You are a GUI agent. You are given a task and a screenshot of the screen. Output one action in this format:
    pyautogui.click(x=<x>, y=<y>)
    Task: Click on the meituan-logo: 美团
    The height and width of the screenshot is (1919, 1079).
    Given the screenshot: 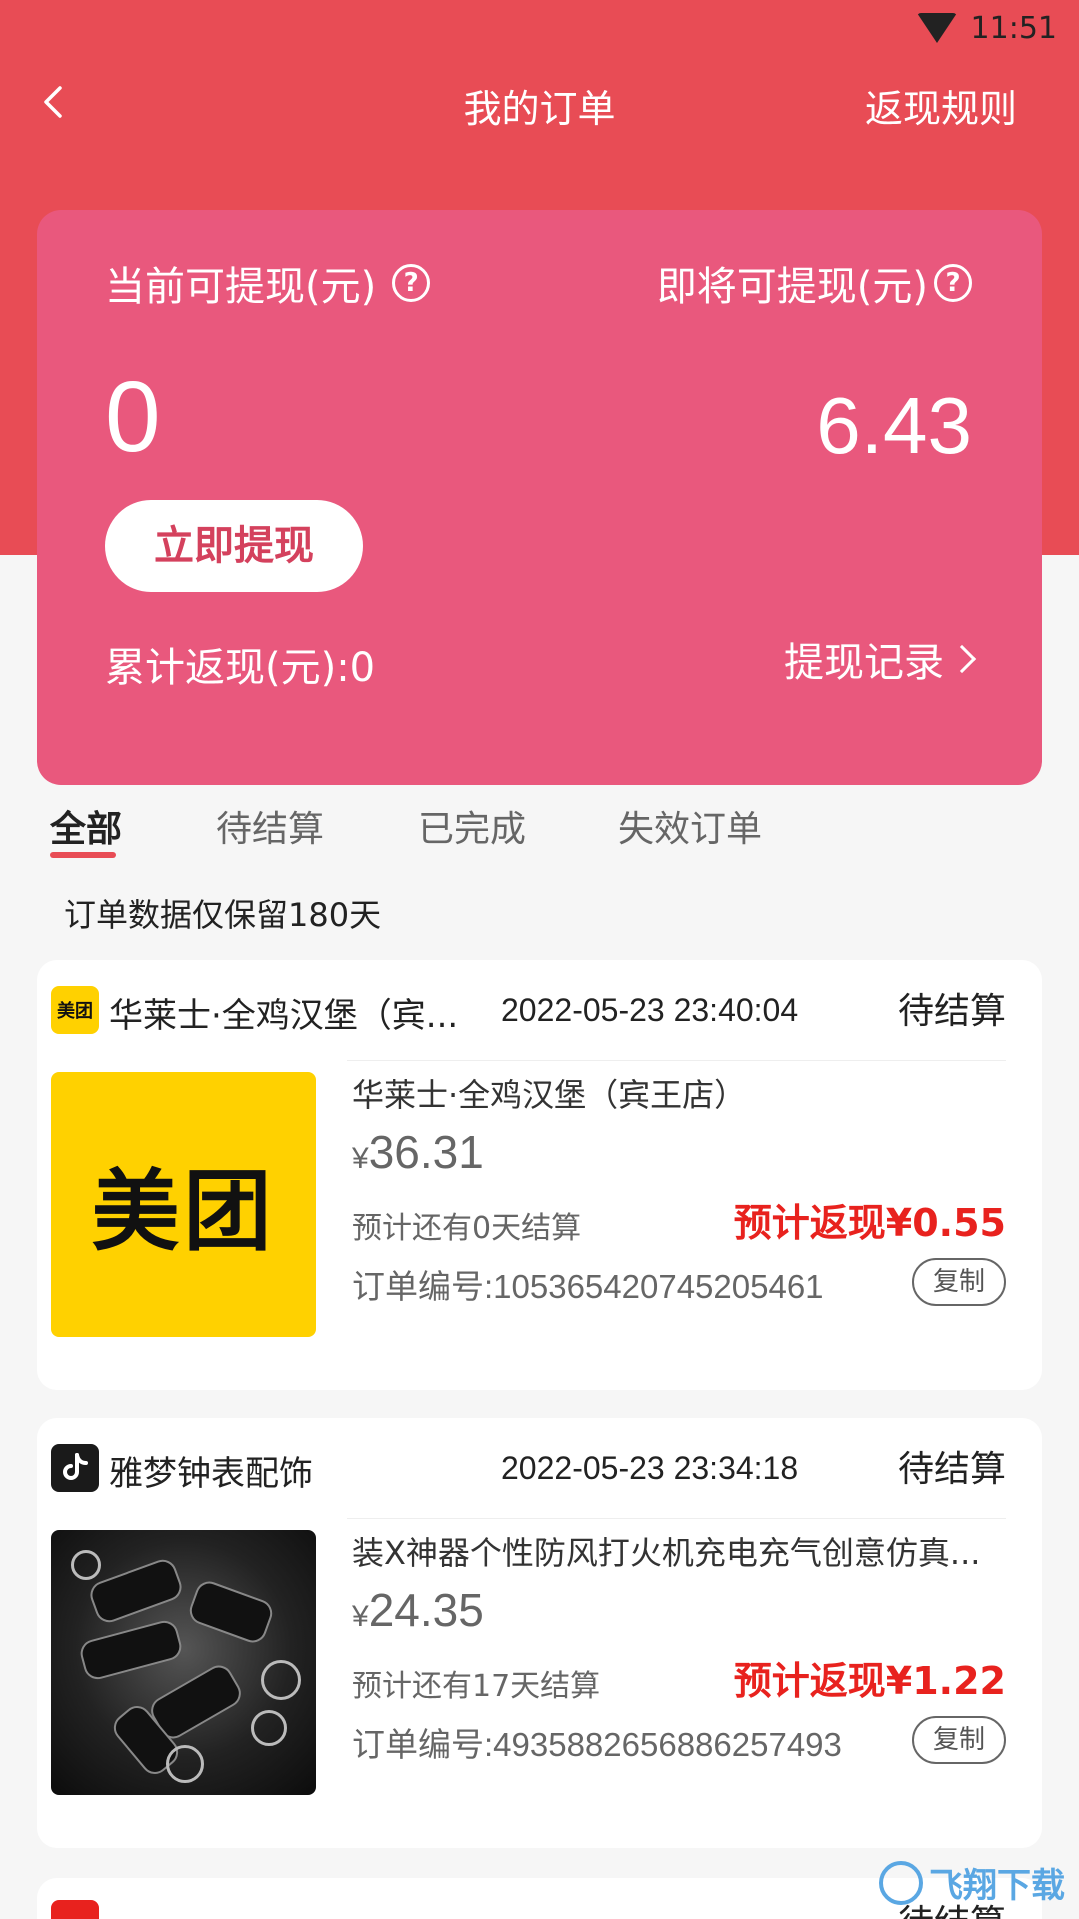 What is the action you would take?
    pyautogui.click(x=183, y=1204)
    